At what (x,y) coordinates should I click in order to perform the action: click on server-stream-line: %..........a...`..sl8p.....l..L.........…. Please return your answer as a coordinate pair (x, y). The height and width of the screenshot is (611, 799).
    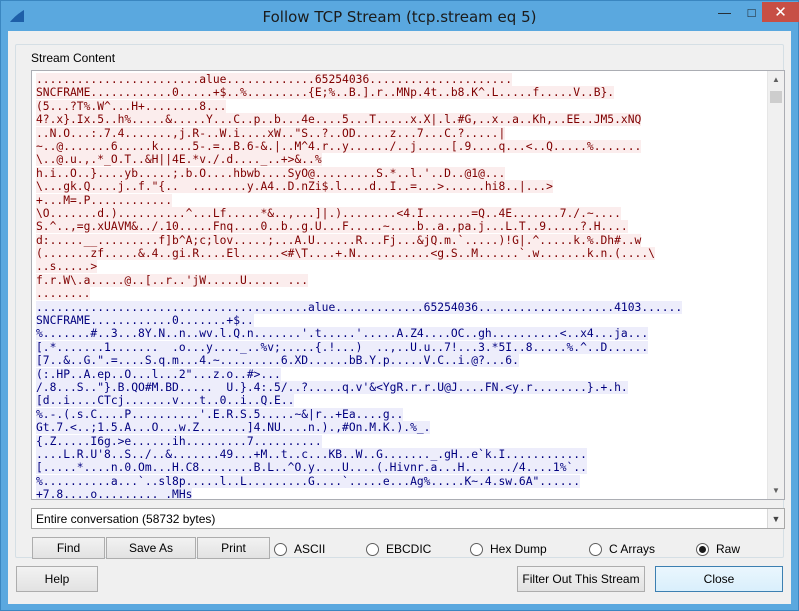
    Looking at the image, I should click on (401, 481).